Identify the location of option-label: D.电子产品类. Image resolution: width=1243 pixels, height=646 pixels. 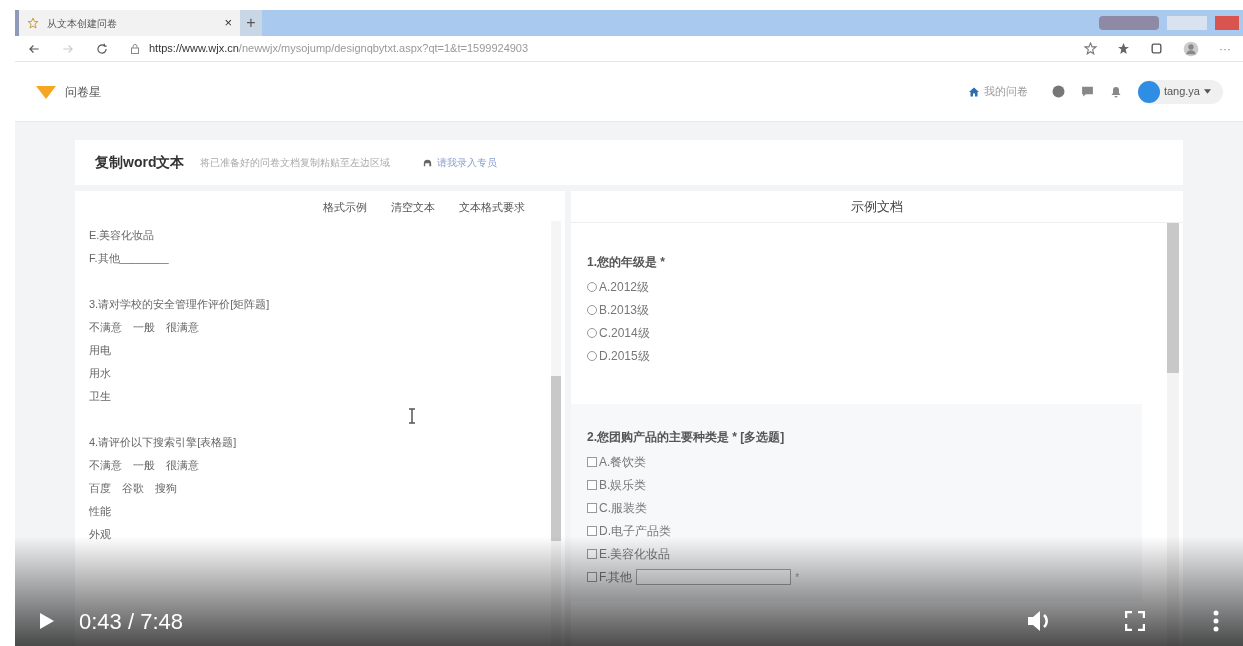
(635, 531).